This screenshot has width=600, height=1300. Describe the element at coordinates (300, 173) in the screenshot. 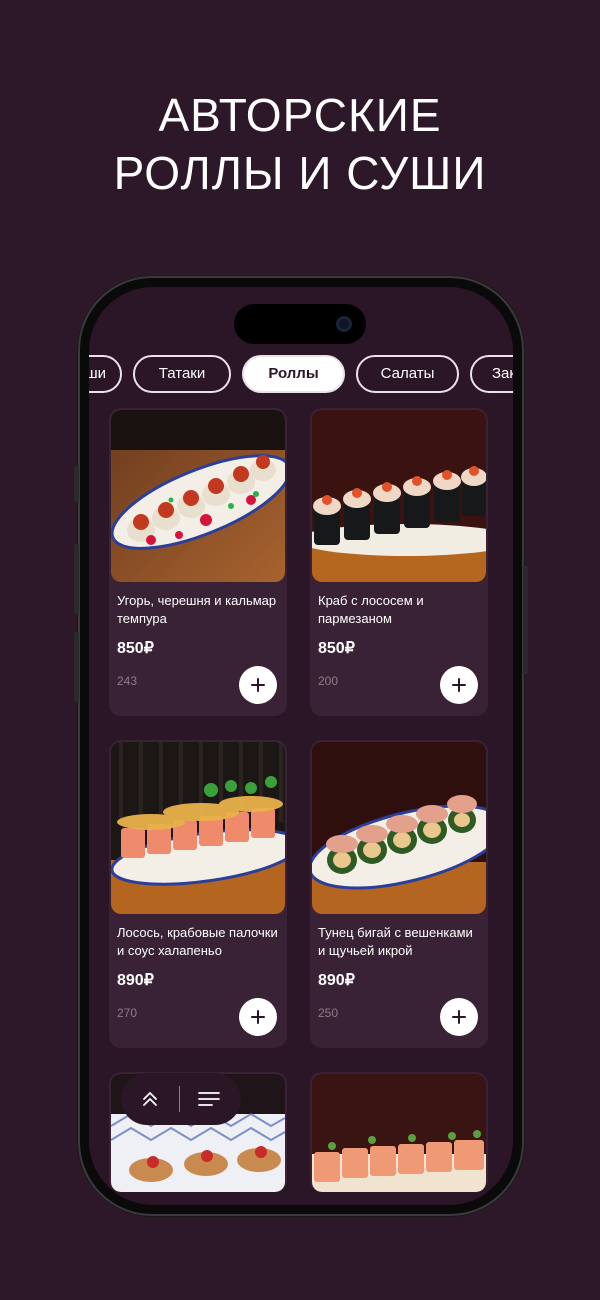

I see `headline-line-2: РОЛЛЫ И СУШИ` at that location.